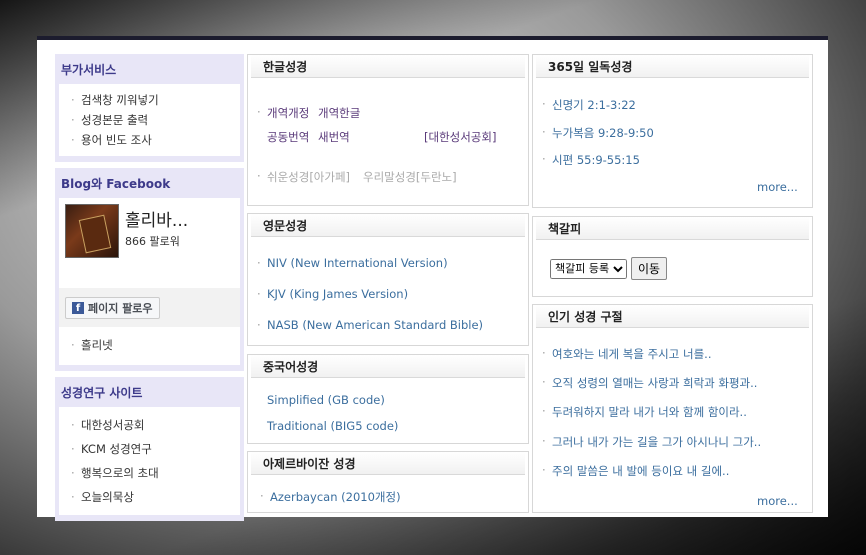 The image size is (866, 555). What do you see at coordinates (334, 137) in the screenshot?
I see `link-new-translation: 새번역` at bounding box center [334, 137].